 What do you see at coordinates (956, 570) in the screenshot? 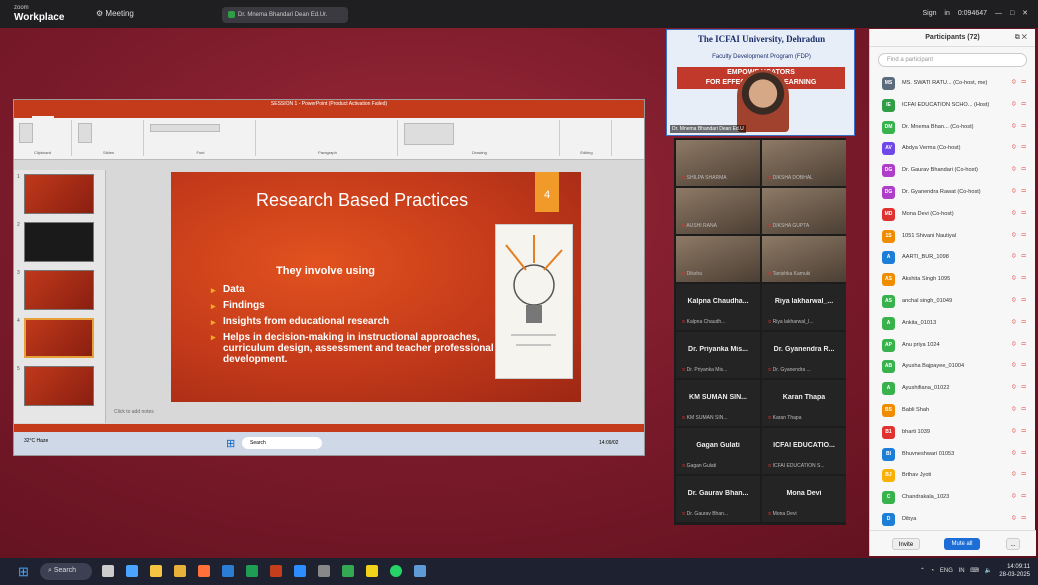
I see `system-tray: ⌃ ◔ ENG IN ⌨ 🔈` at bounding box center [956, 570].